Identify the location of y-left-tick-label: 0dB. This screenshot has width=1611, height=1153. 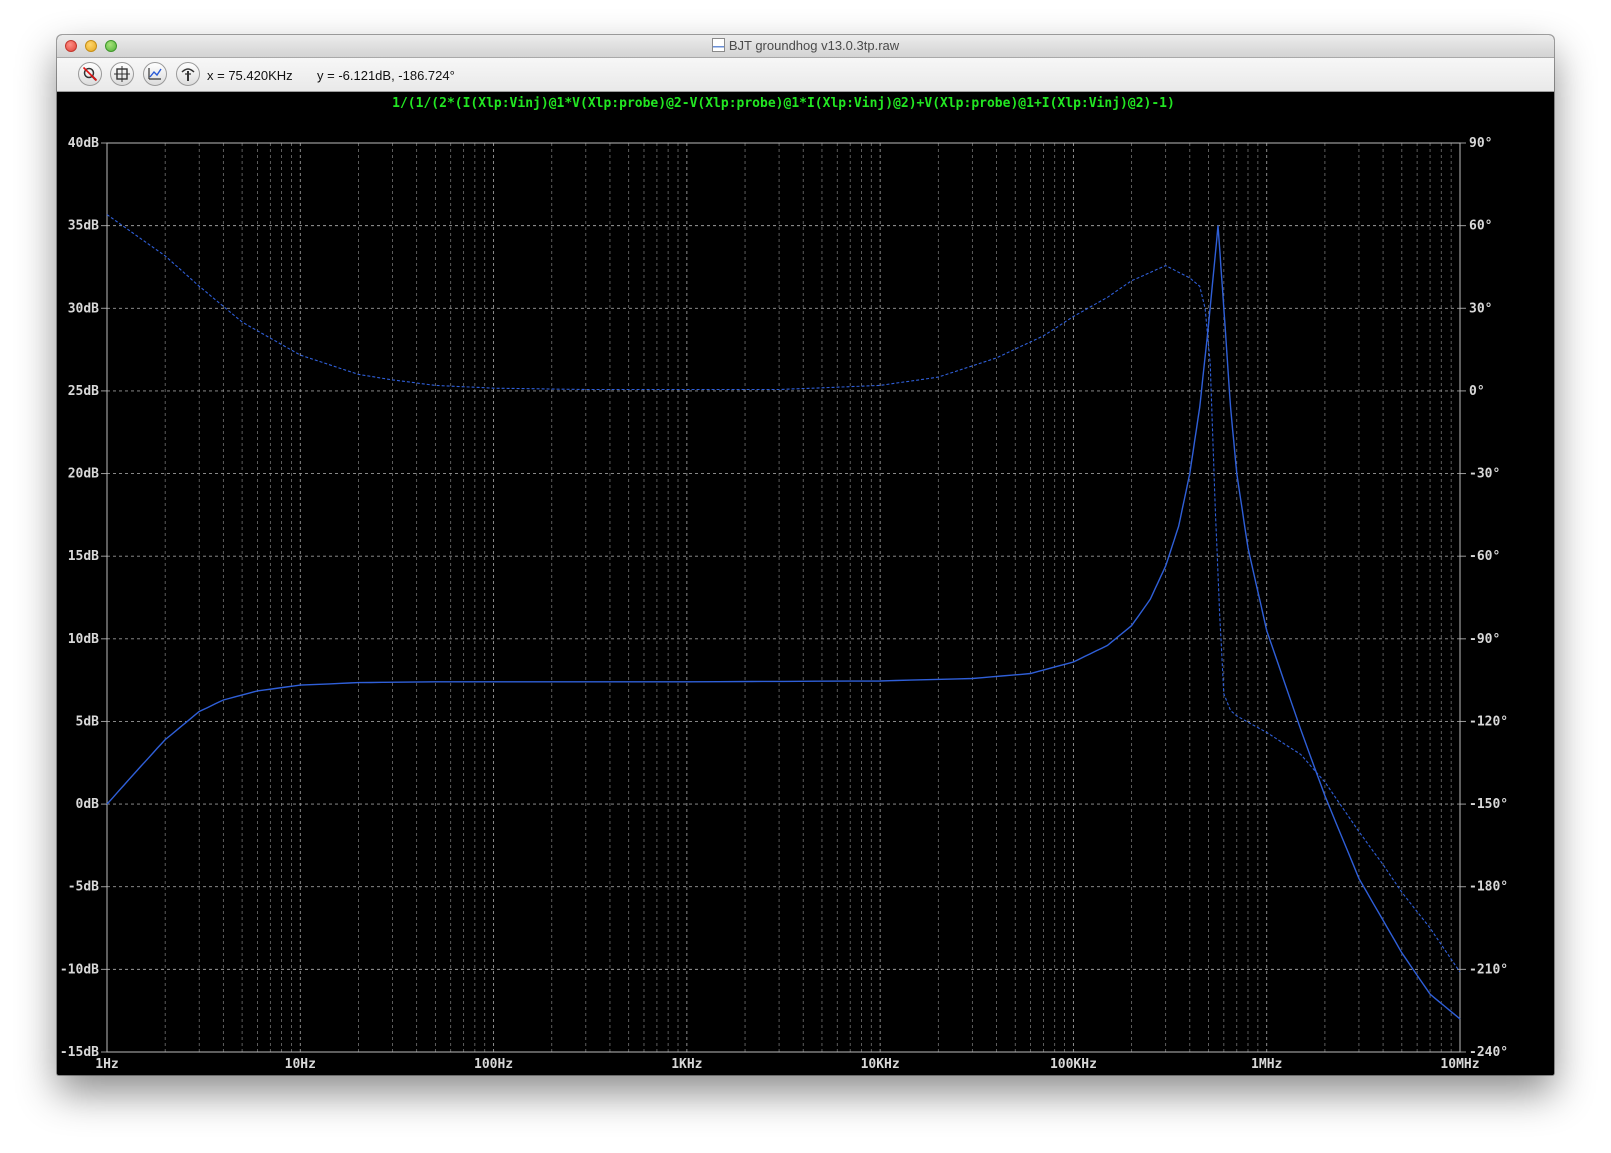
(88, 804).